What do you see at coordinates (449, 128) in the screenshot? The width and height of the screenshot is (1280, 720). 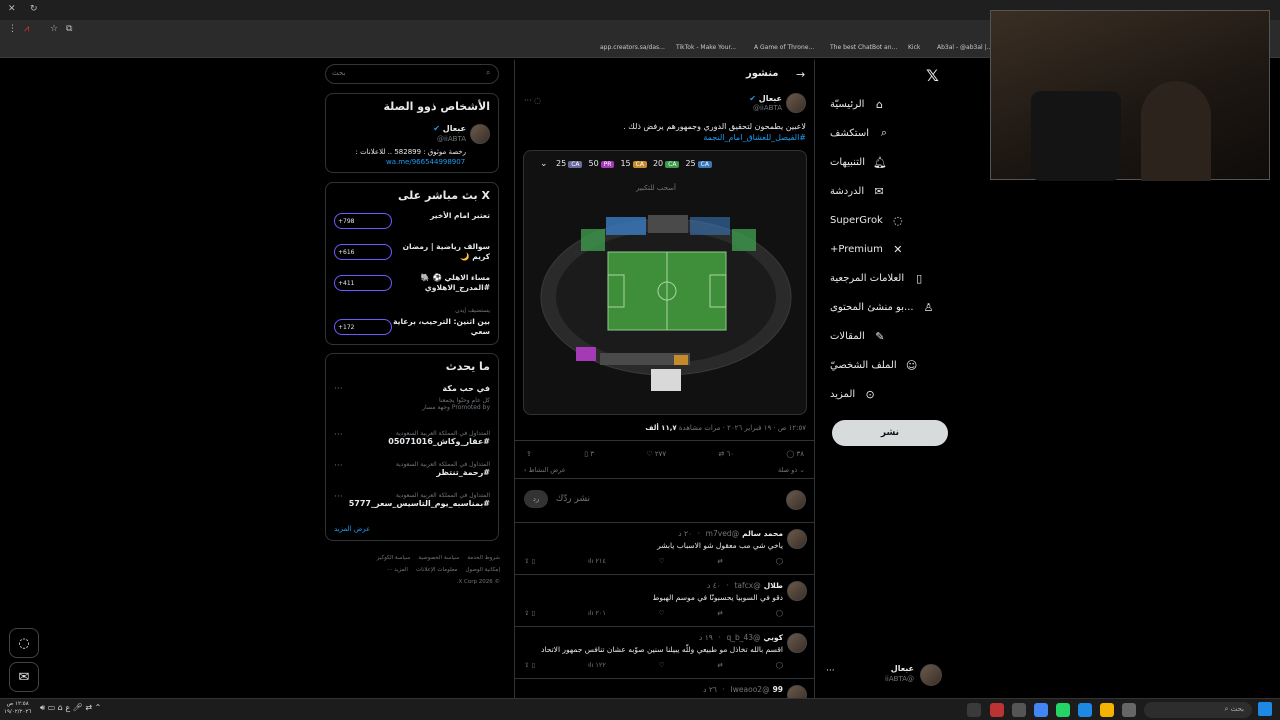 I see `related-name: عبعال ✔` at bounding box center [449, 128].